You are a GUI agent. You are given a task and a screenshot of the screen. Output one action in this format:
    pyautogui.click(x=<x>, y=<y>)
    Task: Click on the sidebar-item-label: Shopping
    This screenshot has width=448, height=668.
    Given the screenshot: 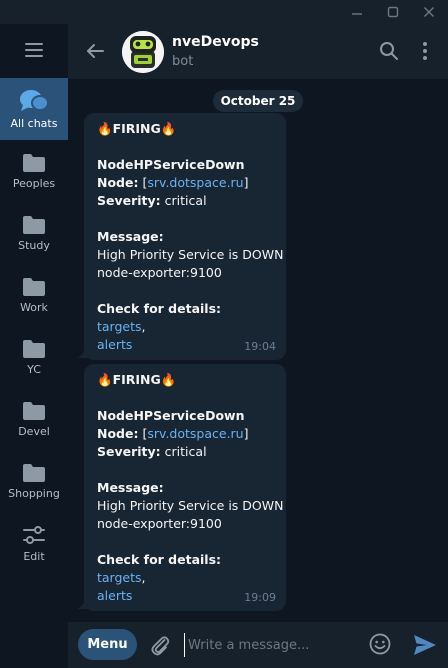 What is the action you would take?
    pyautogui.click(x=34, y=493)
    